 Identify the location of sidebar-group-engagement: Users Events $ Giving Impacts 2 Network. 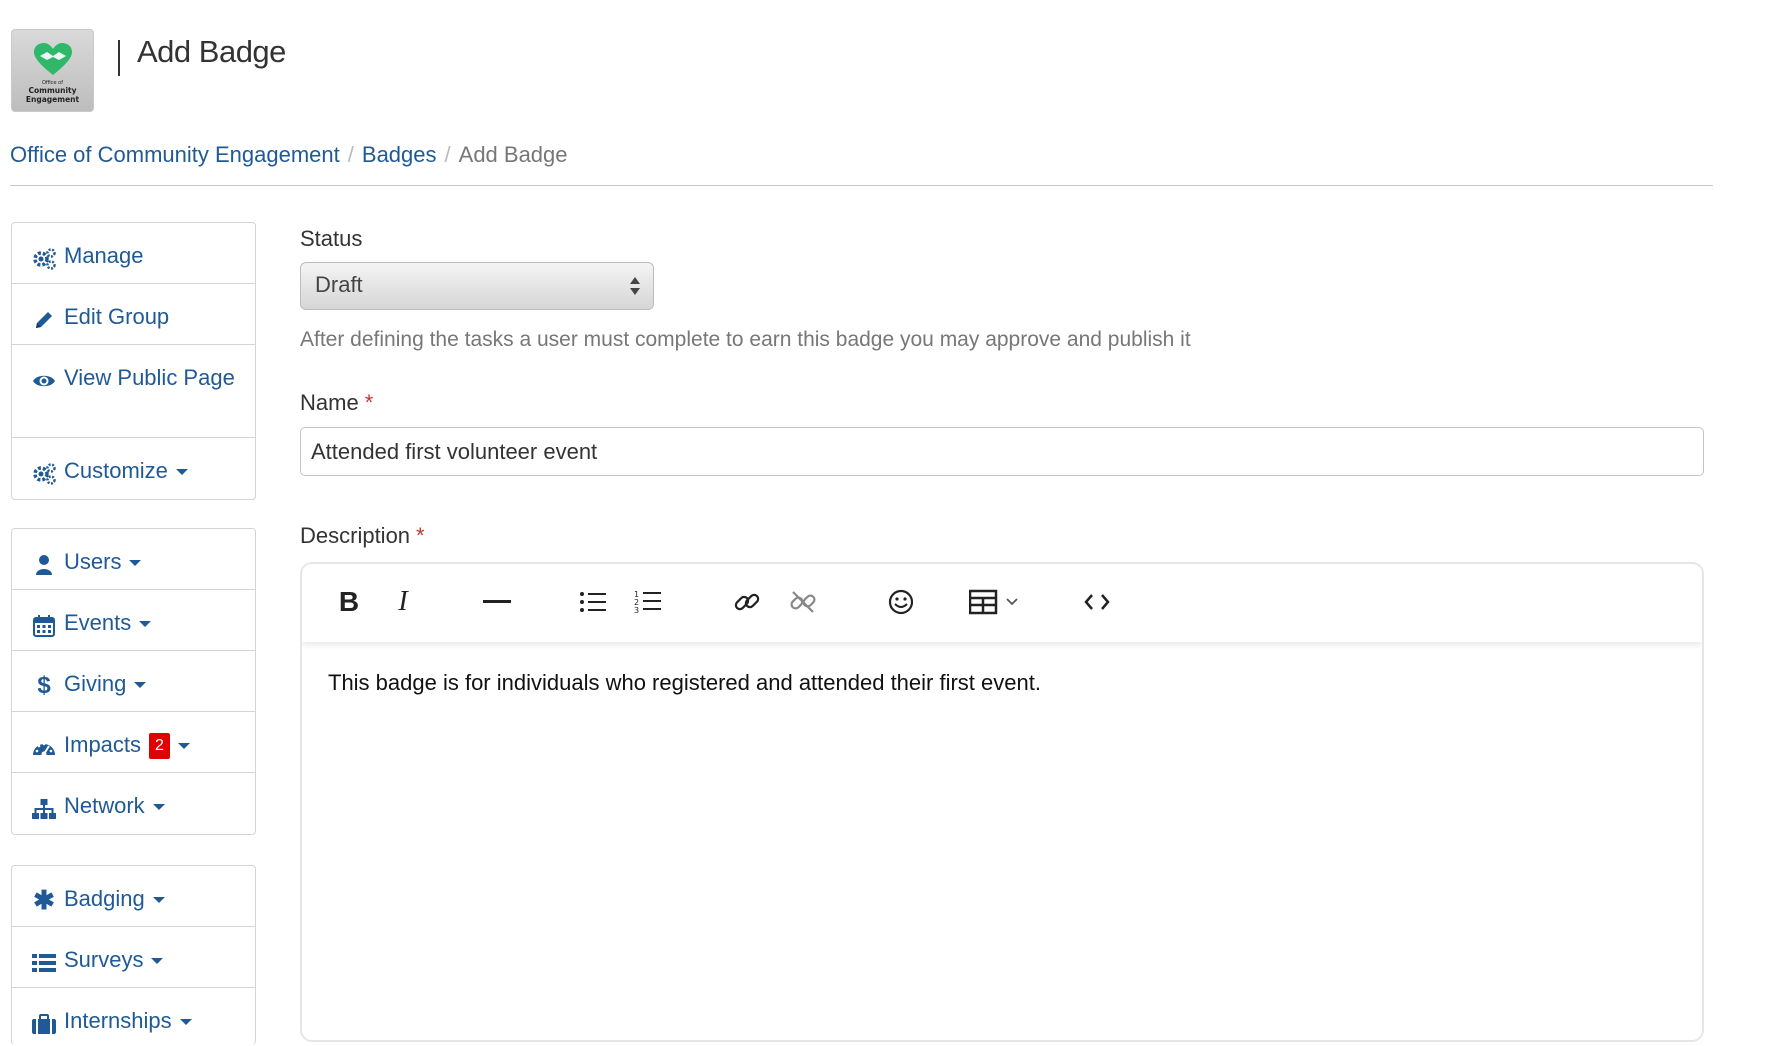
(133, 681).